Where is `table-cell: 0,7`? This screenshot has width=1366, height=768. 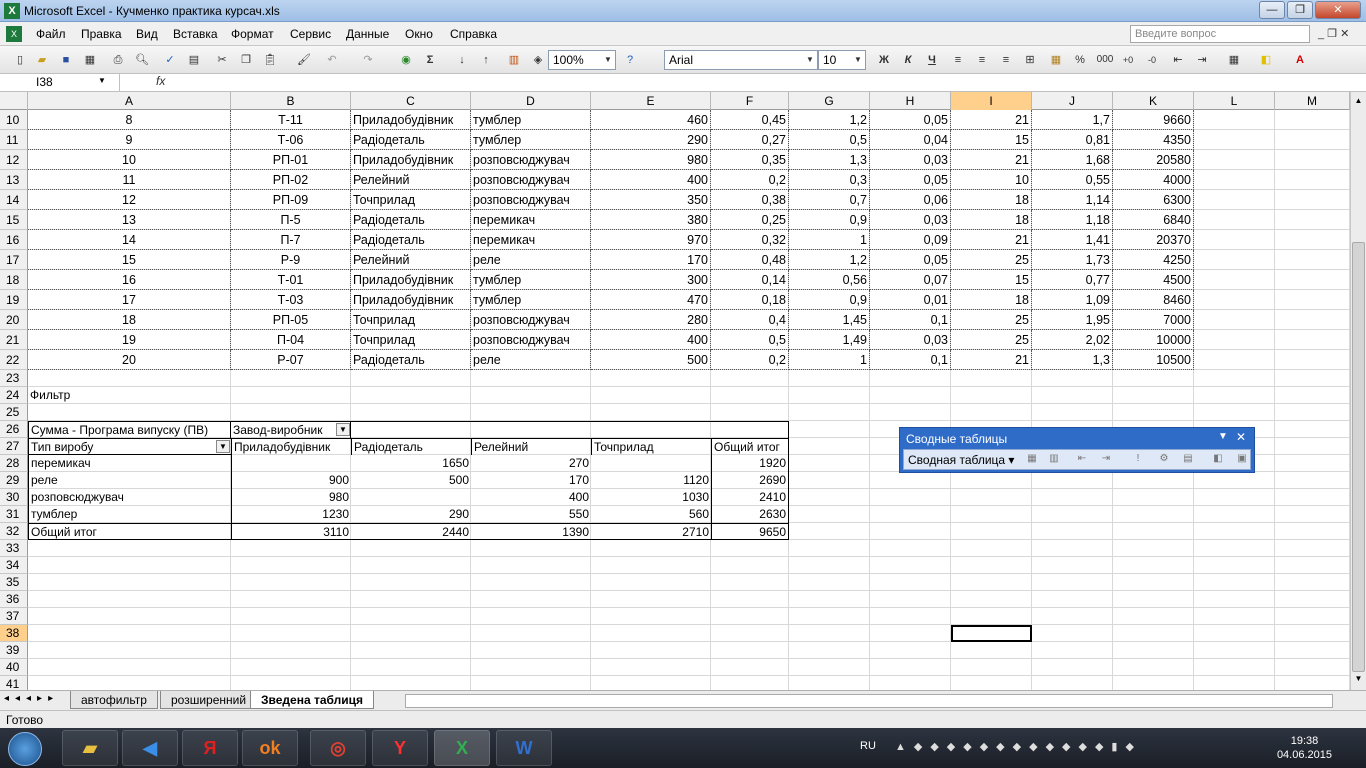
table-cell: 0,7 is located at coordinates (829, 200).